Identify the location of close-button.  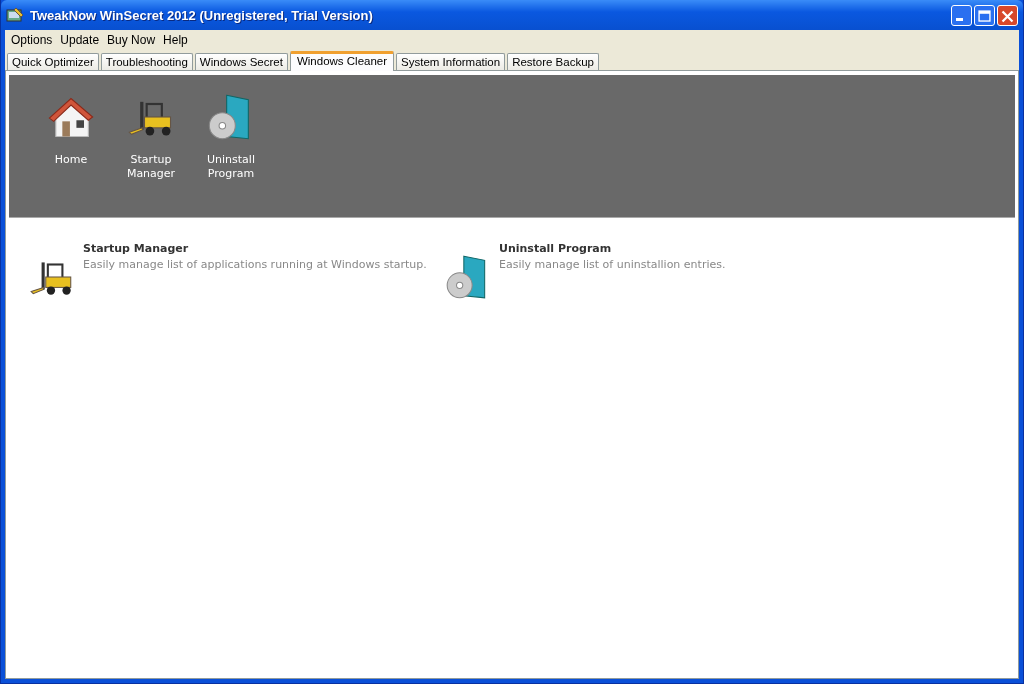
(1007, 15).